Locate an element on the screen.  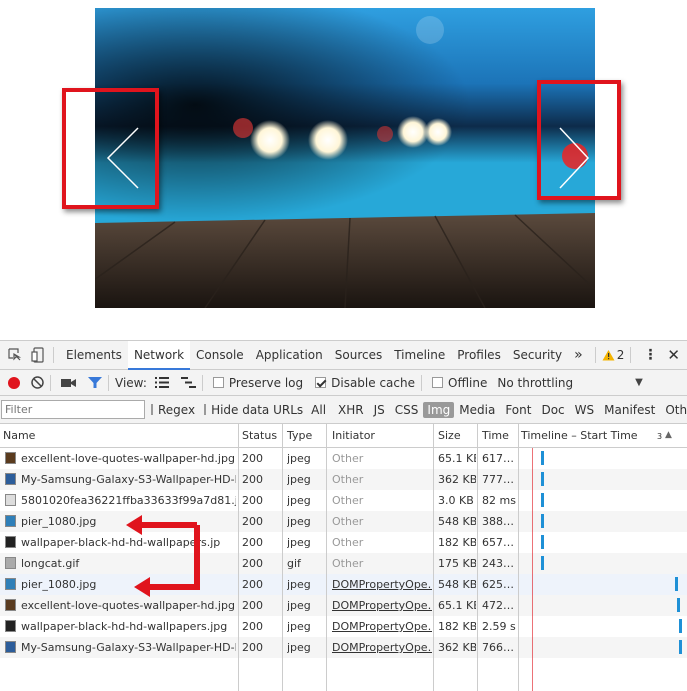
cell-name: 5801020fea36221ffba33633f99a7d81.jpg is located at coordinates (128, 500).